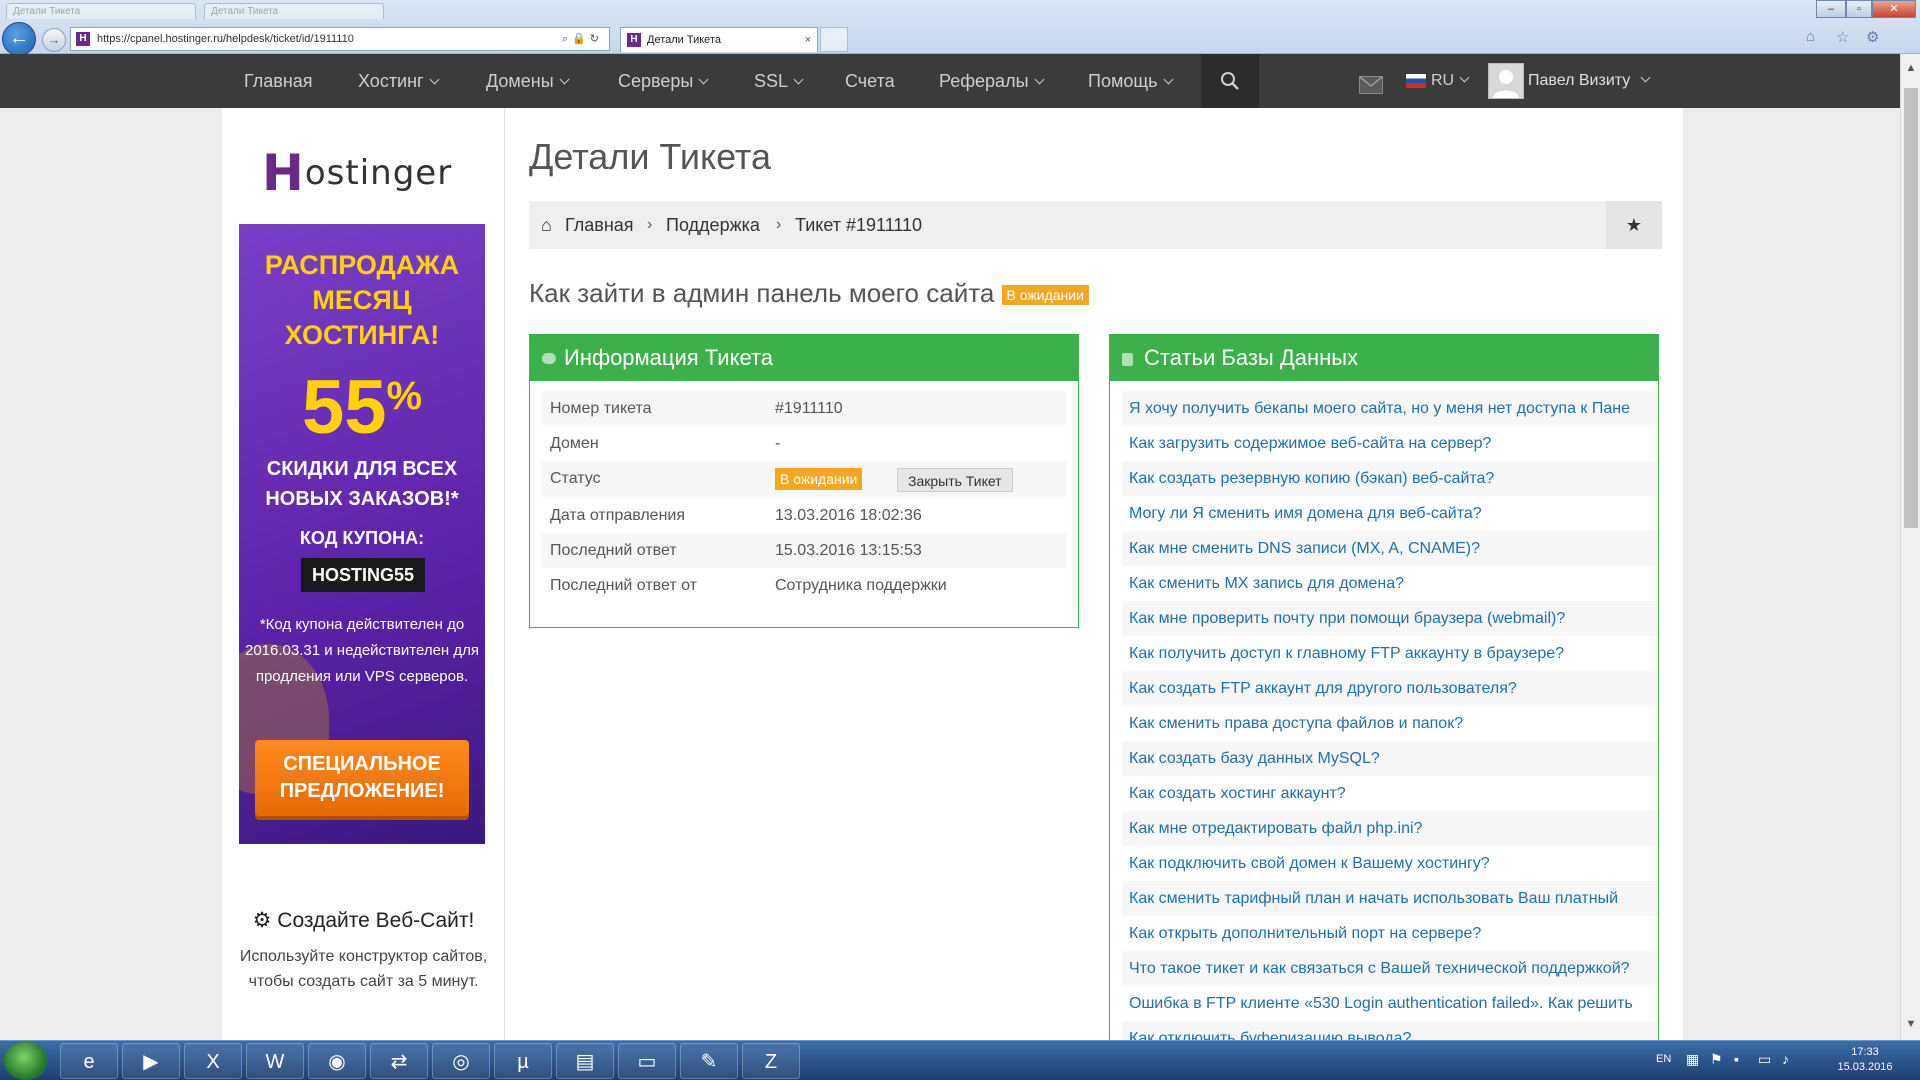 This screenshot has width=1920, height=1080. What do you see at coordinates (1589, 81) in the screenshot?
I see `user-menu: Павел Визиту` at bounding box center [1589, 81].